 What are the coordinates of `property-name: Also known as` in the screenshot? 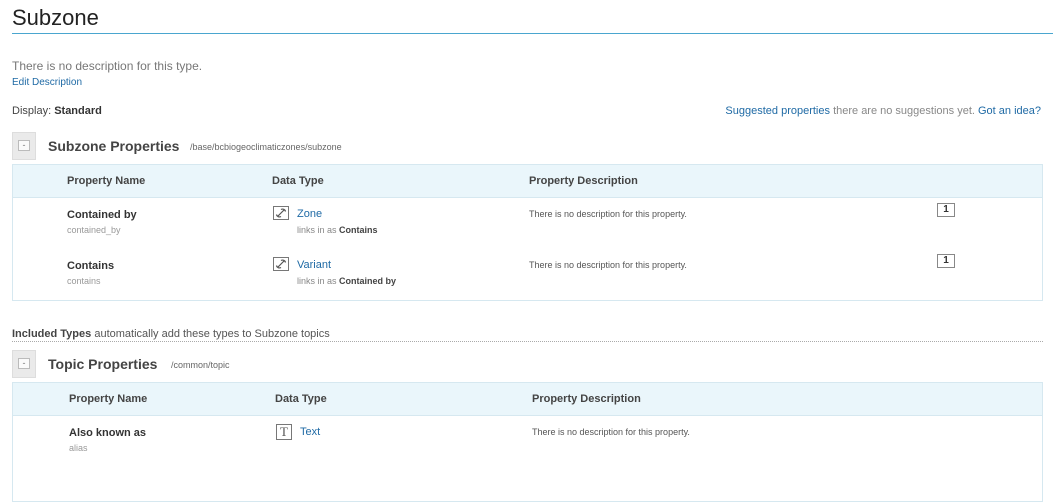 It's located at (107, 433).